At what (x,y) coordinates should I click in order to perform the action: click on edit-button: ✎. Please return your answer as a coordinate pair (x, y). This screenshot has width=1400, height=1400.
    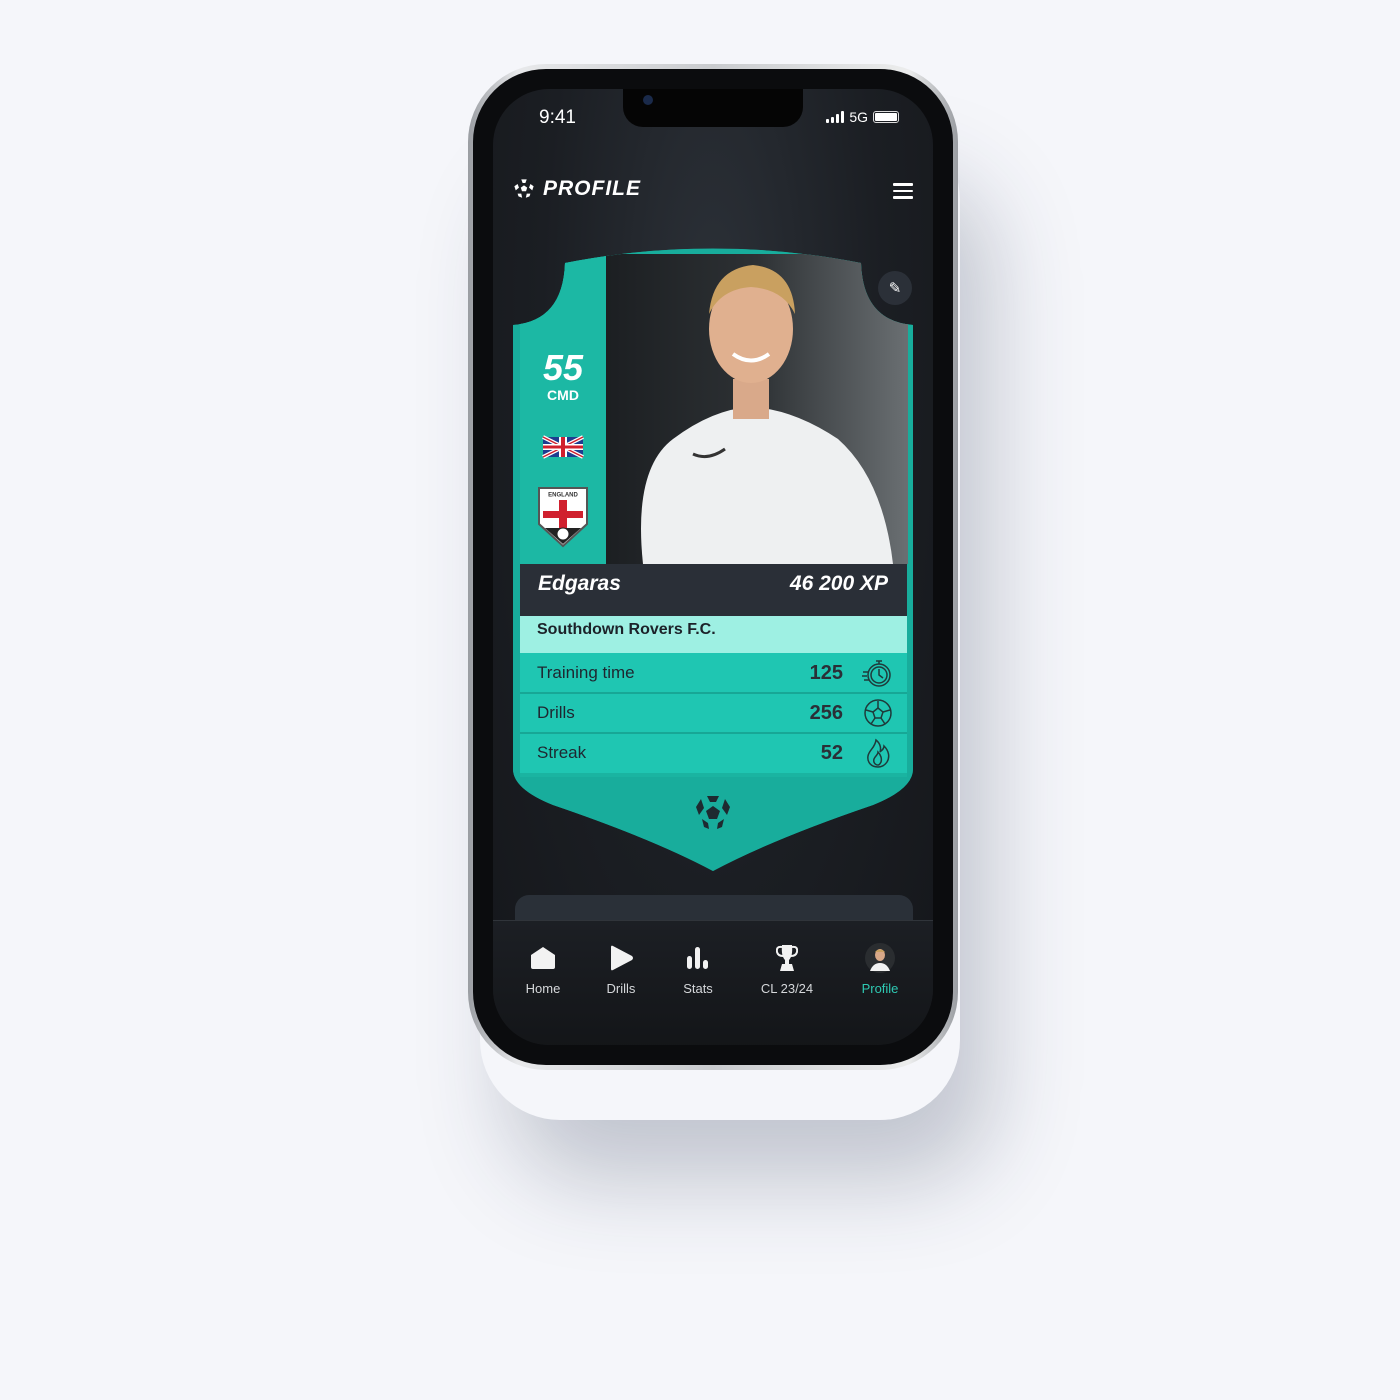
    Looking at the image, I should click on (895, 288).